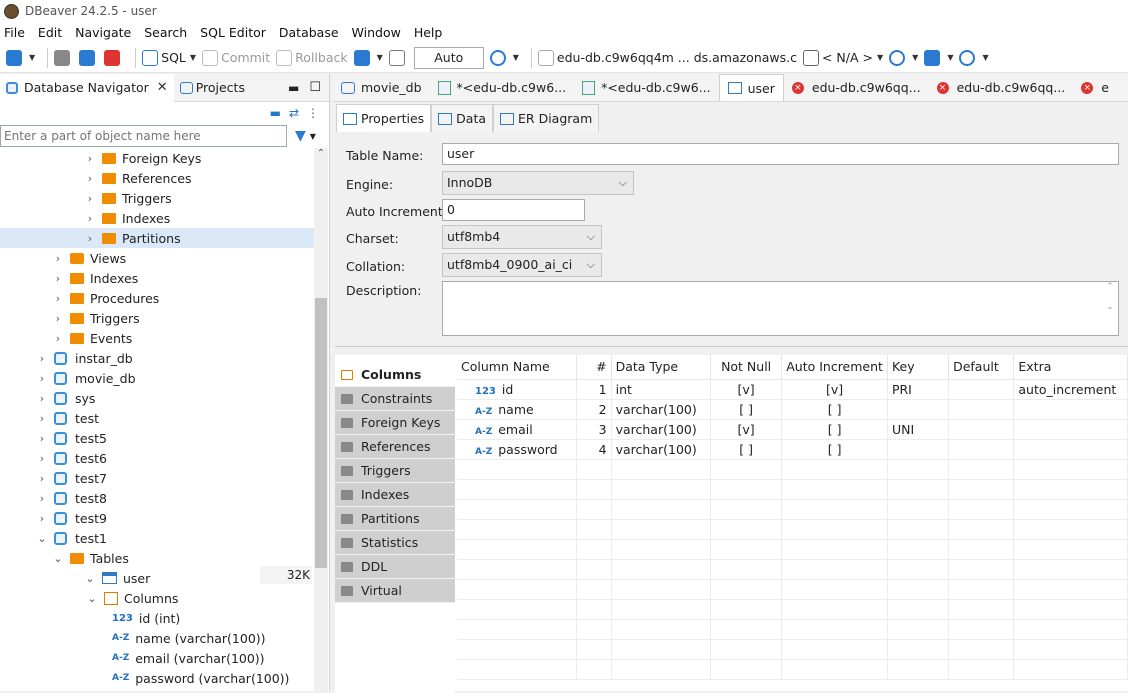 The image size is (1128, 693). Describe the element at coordinates (75, 578) in the screenshot. I see `tree-item: ⌄ user` at that location.